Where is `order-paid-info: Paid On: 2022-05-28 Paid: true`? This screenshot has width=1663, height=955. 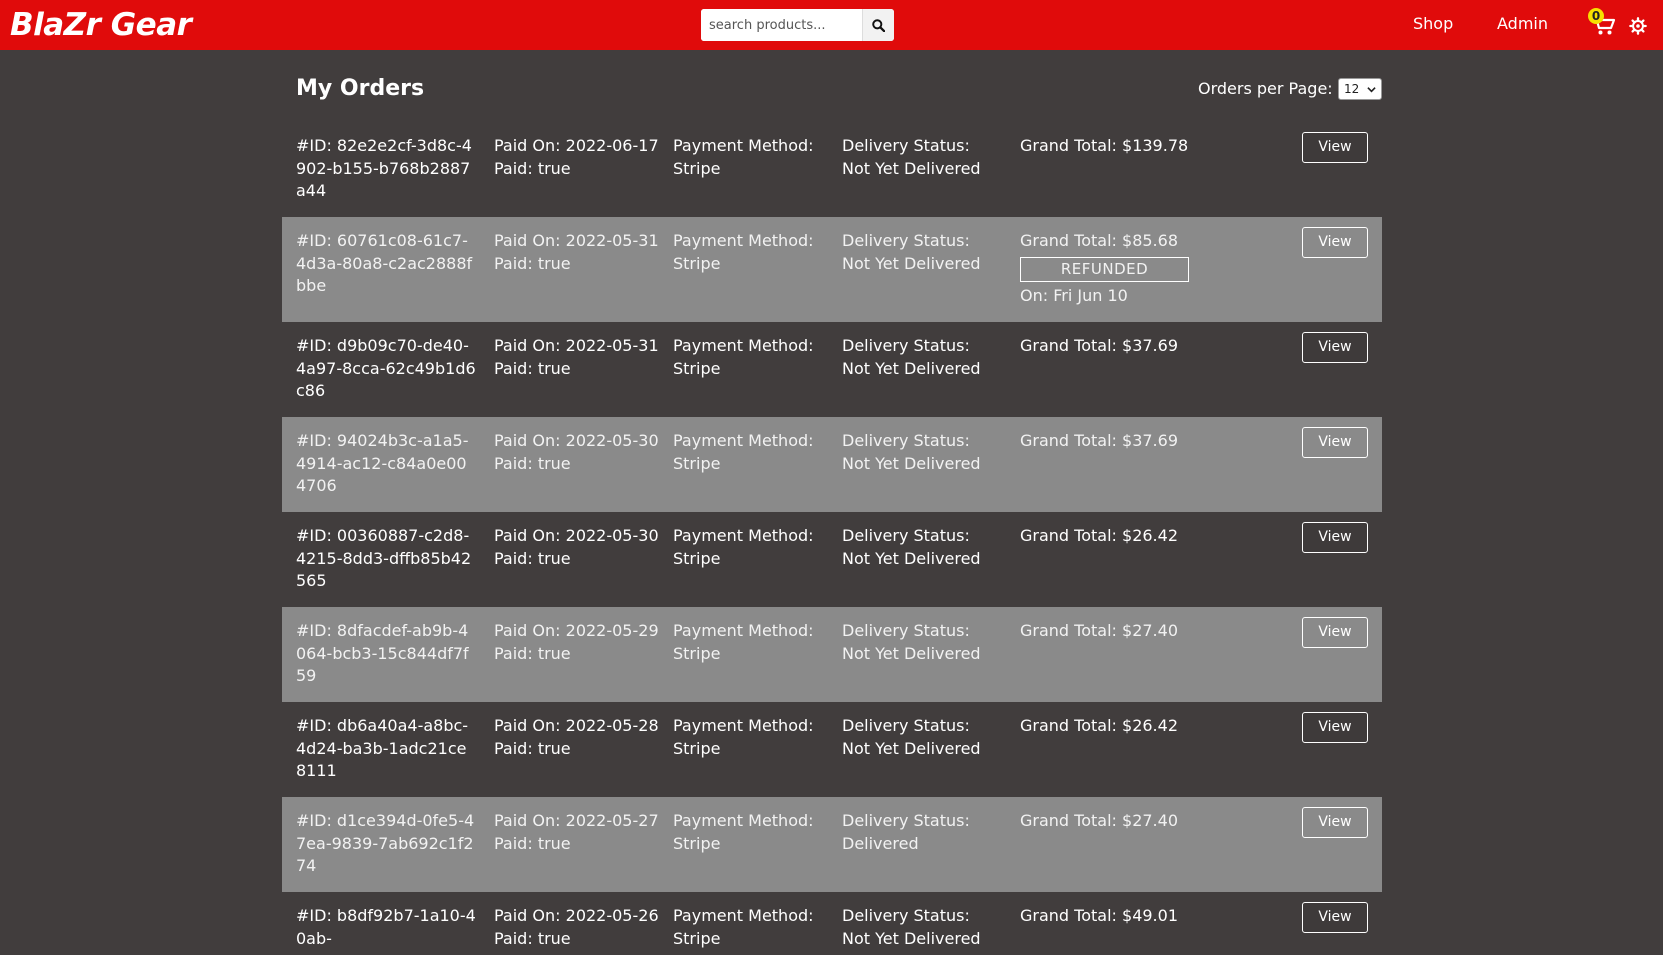
order-paid-info: Paid On: 2022-05-28 Paid: true is located at coordinates (579, 737).